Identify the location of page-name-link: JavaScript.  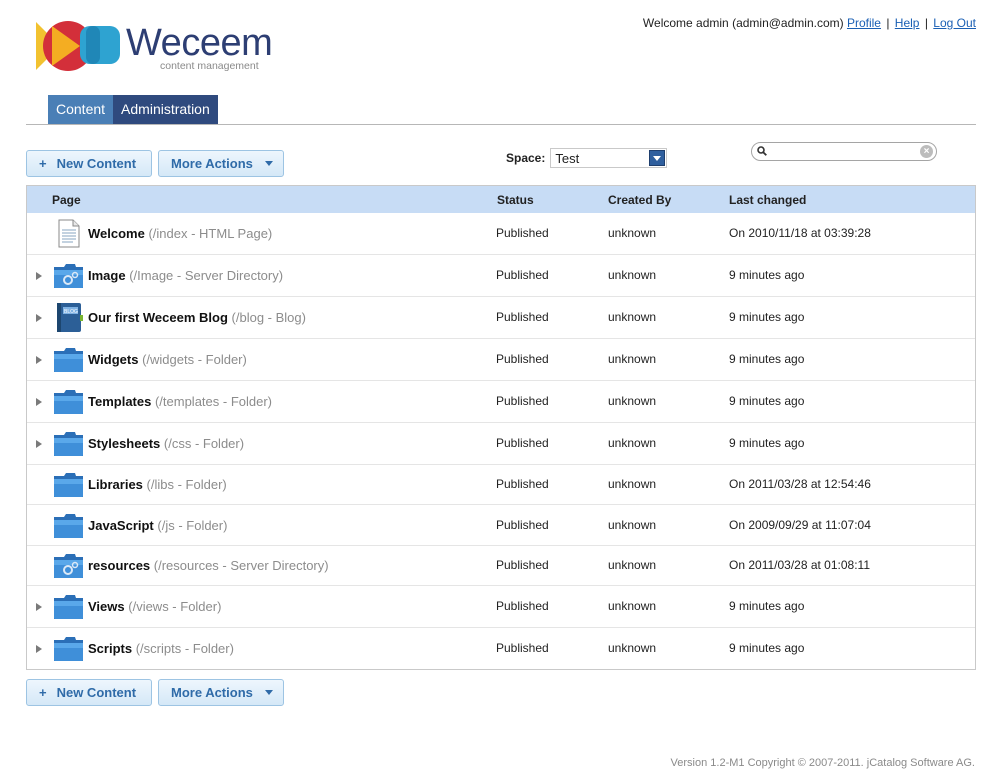
(121, 525).